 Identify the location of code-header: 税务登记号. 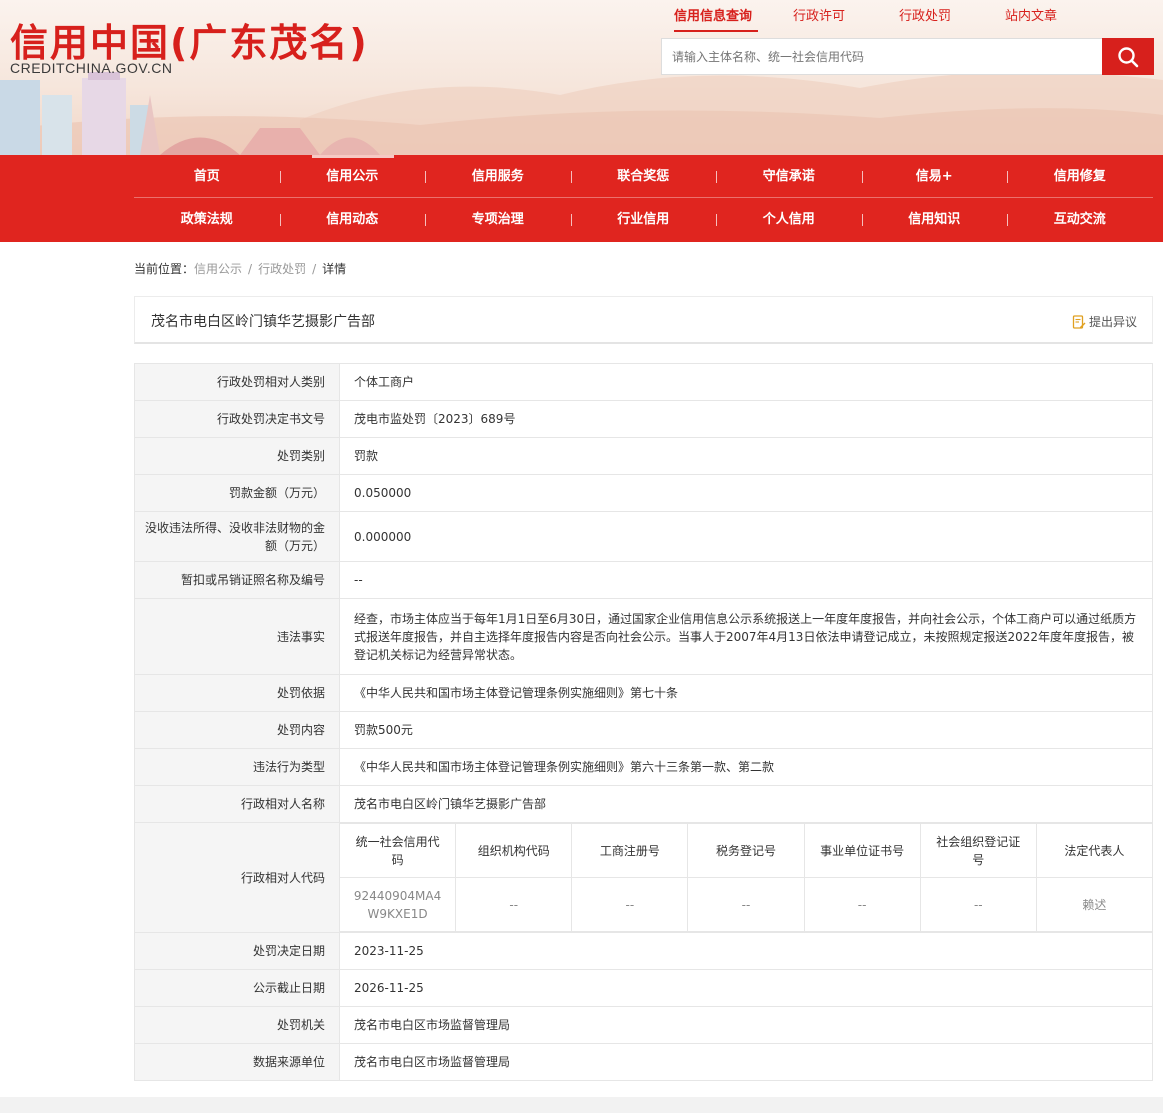
(746, 850).